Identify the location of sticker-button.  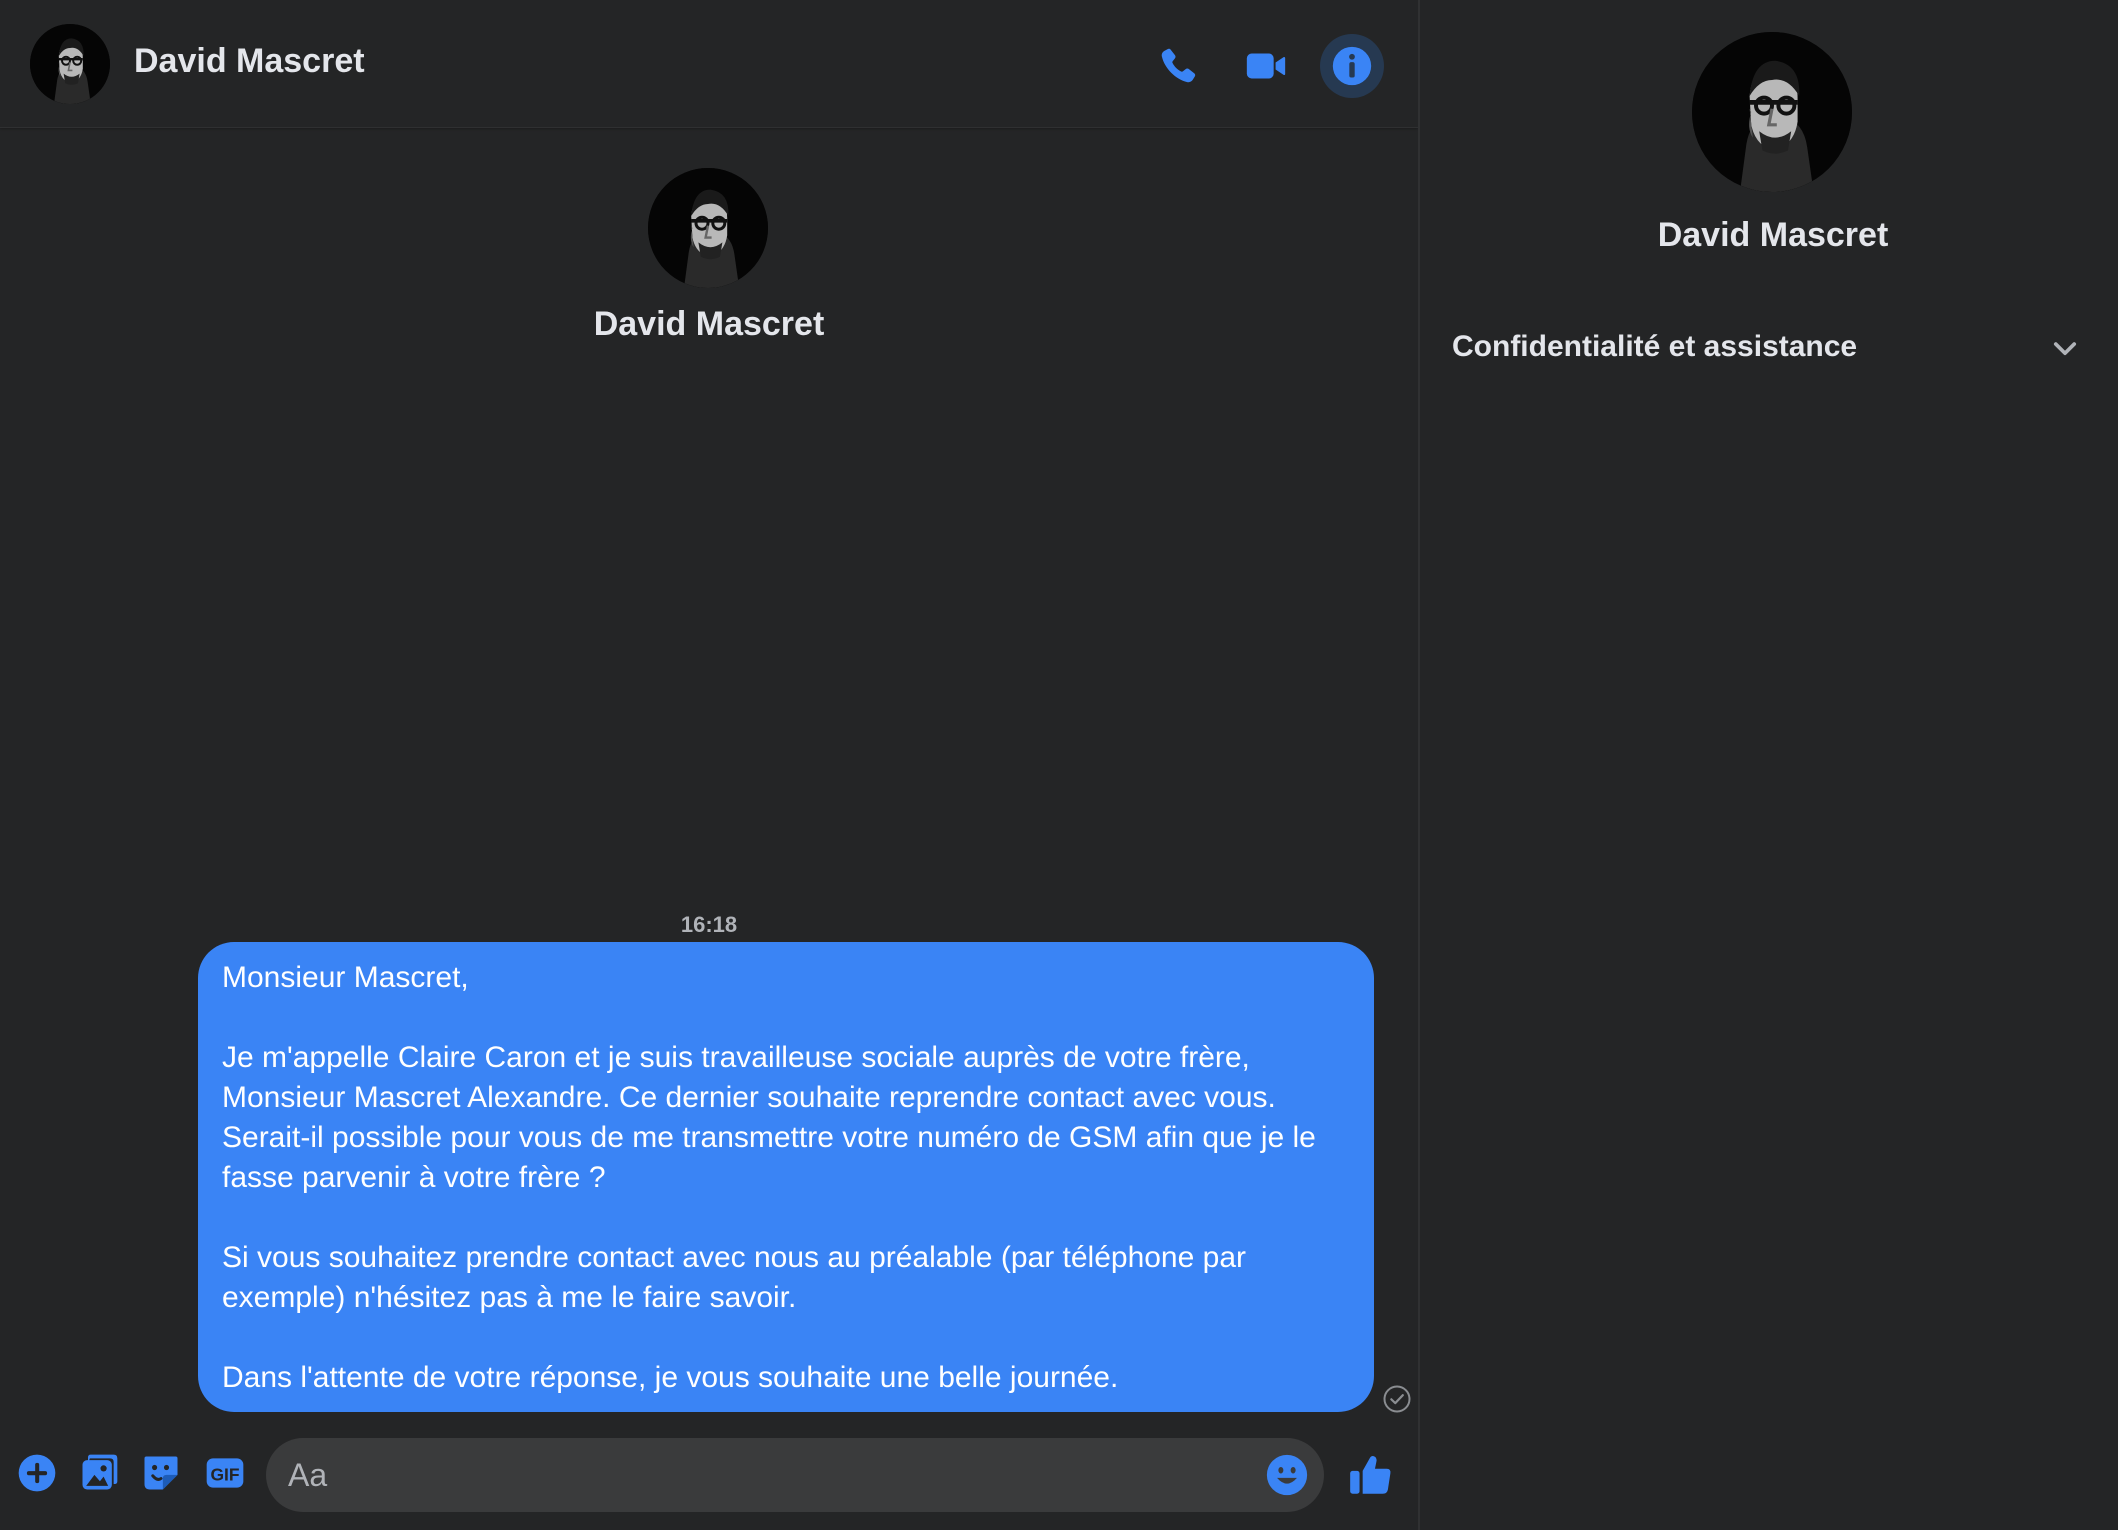
(161, 1473).